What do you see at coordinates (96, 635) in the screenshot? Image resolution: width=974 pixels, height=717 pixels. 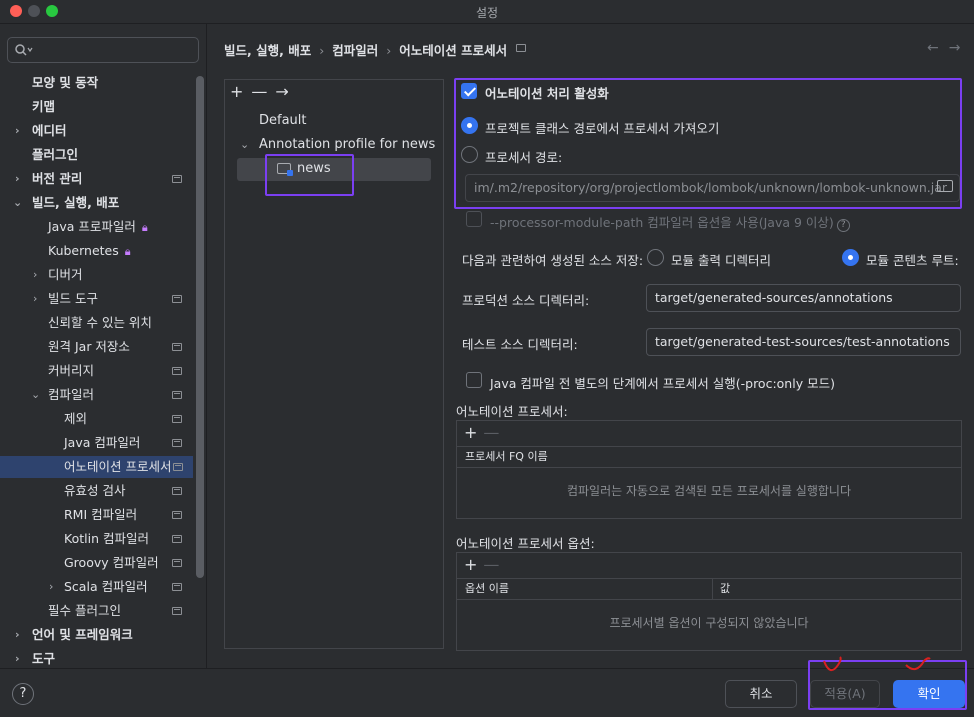 I see `sidebar-item-languages-frameworks: › 언어 및 프레임워크` at bounding box center [96, 635].